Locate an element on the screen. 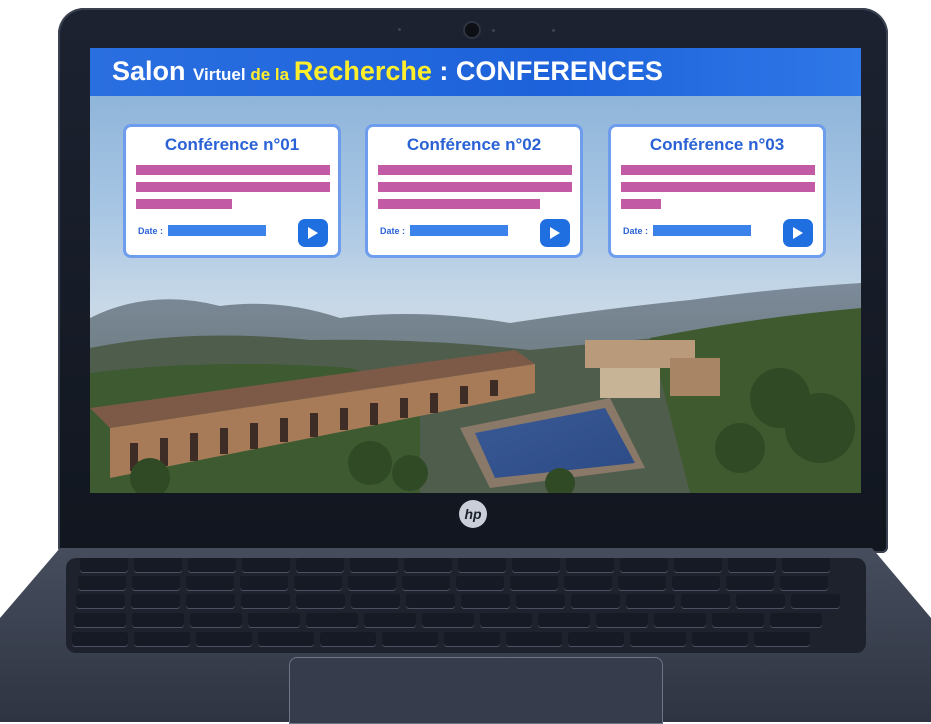 The image size is (931, 724). title-segment: Virtuel is located at coordinates (222, 74).